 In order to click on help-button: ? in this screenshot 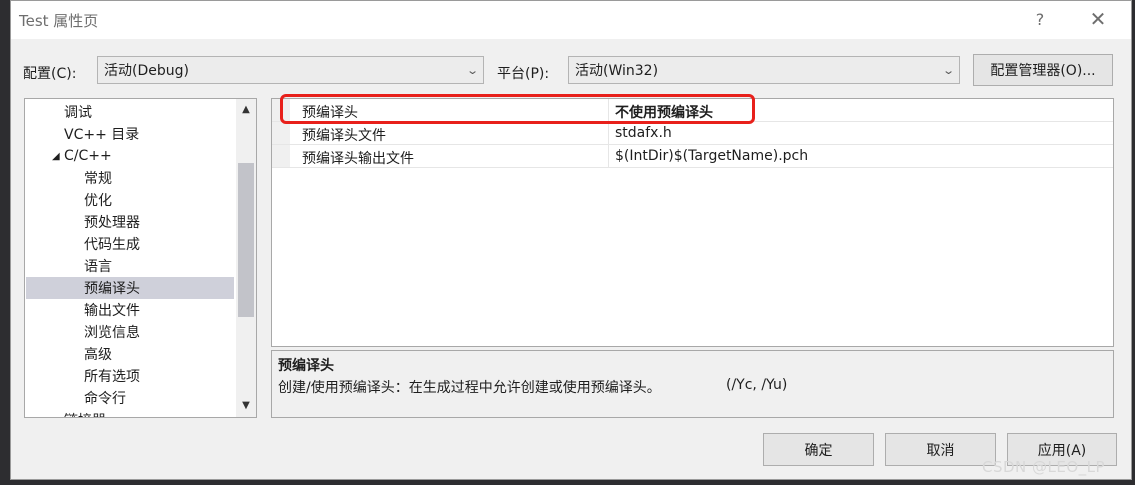, I will do `click(1040, 19)`.